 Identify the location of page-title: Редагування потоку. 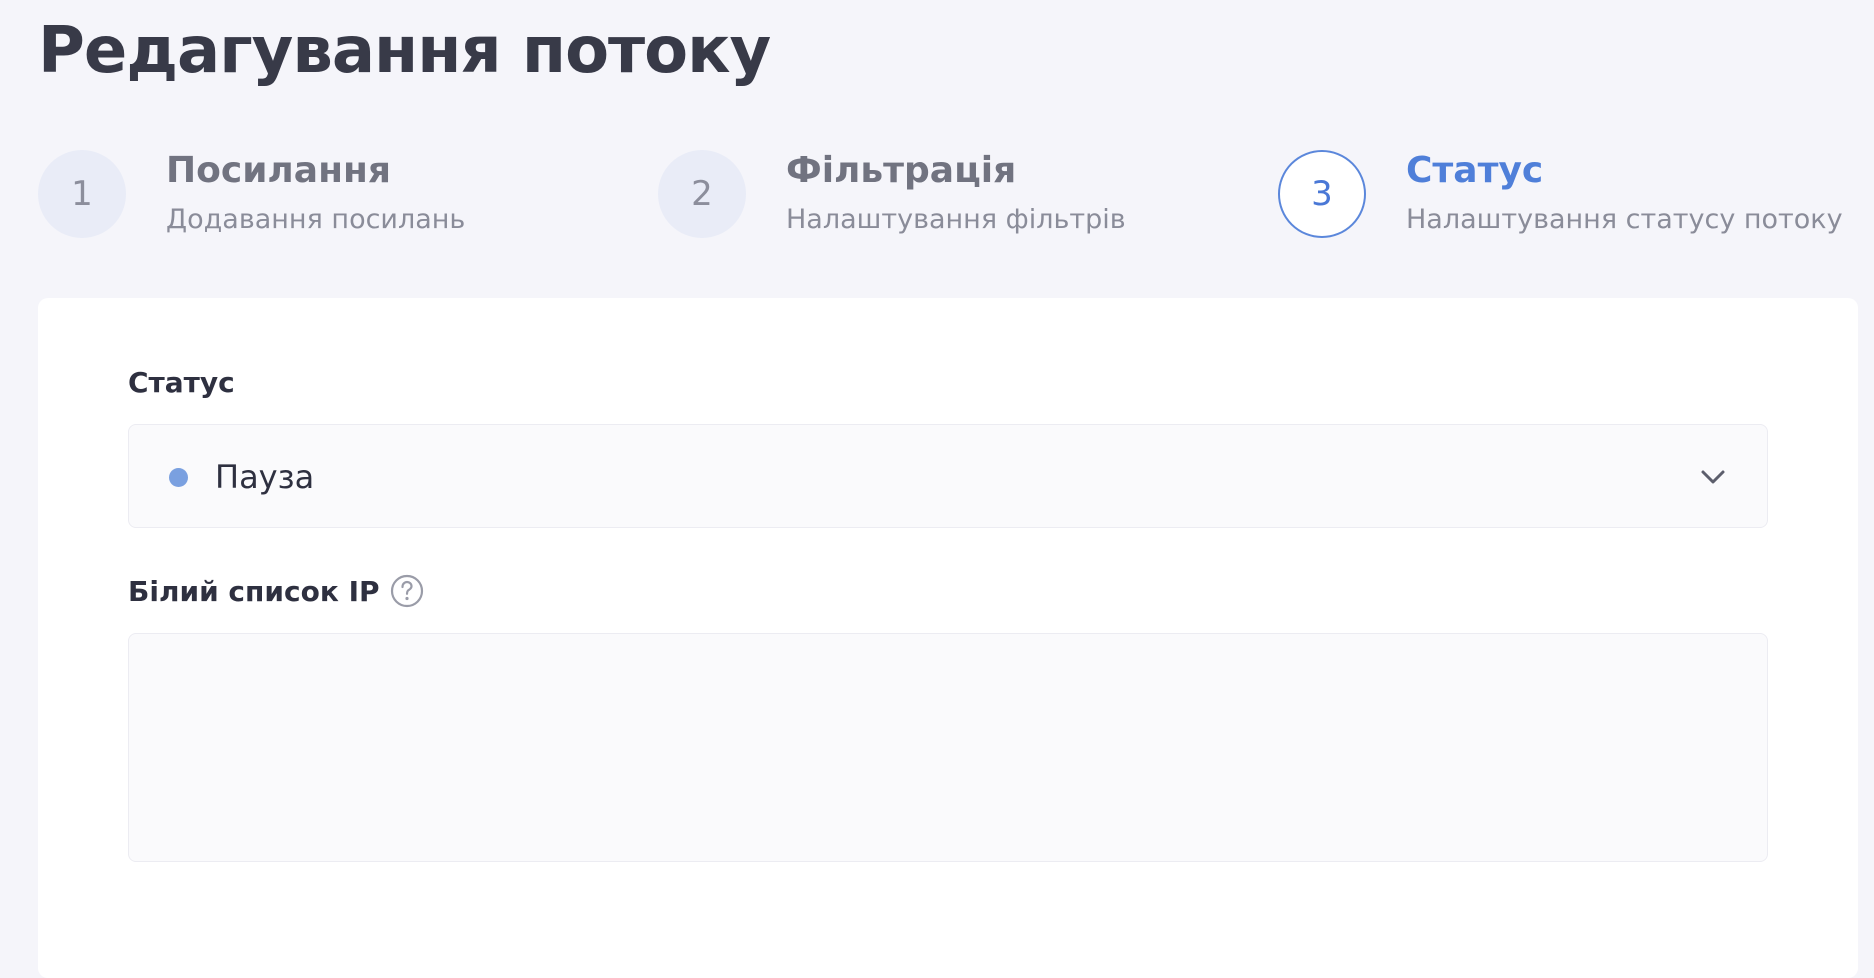
(404, 51).